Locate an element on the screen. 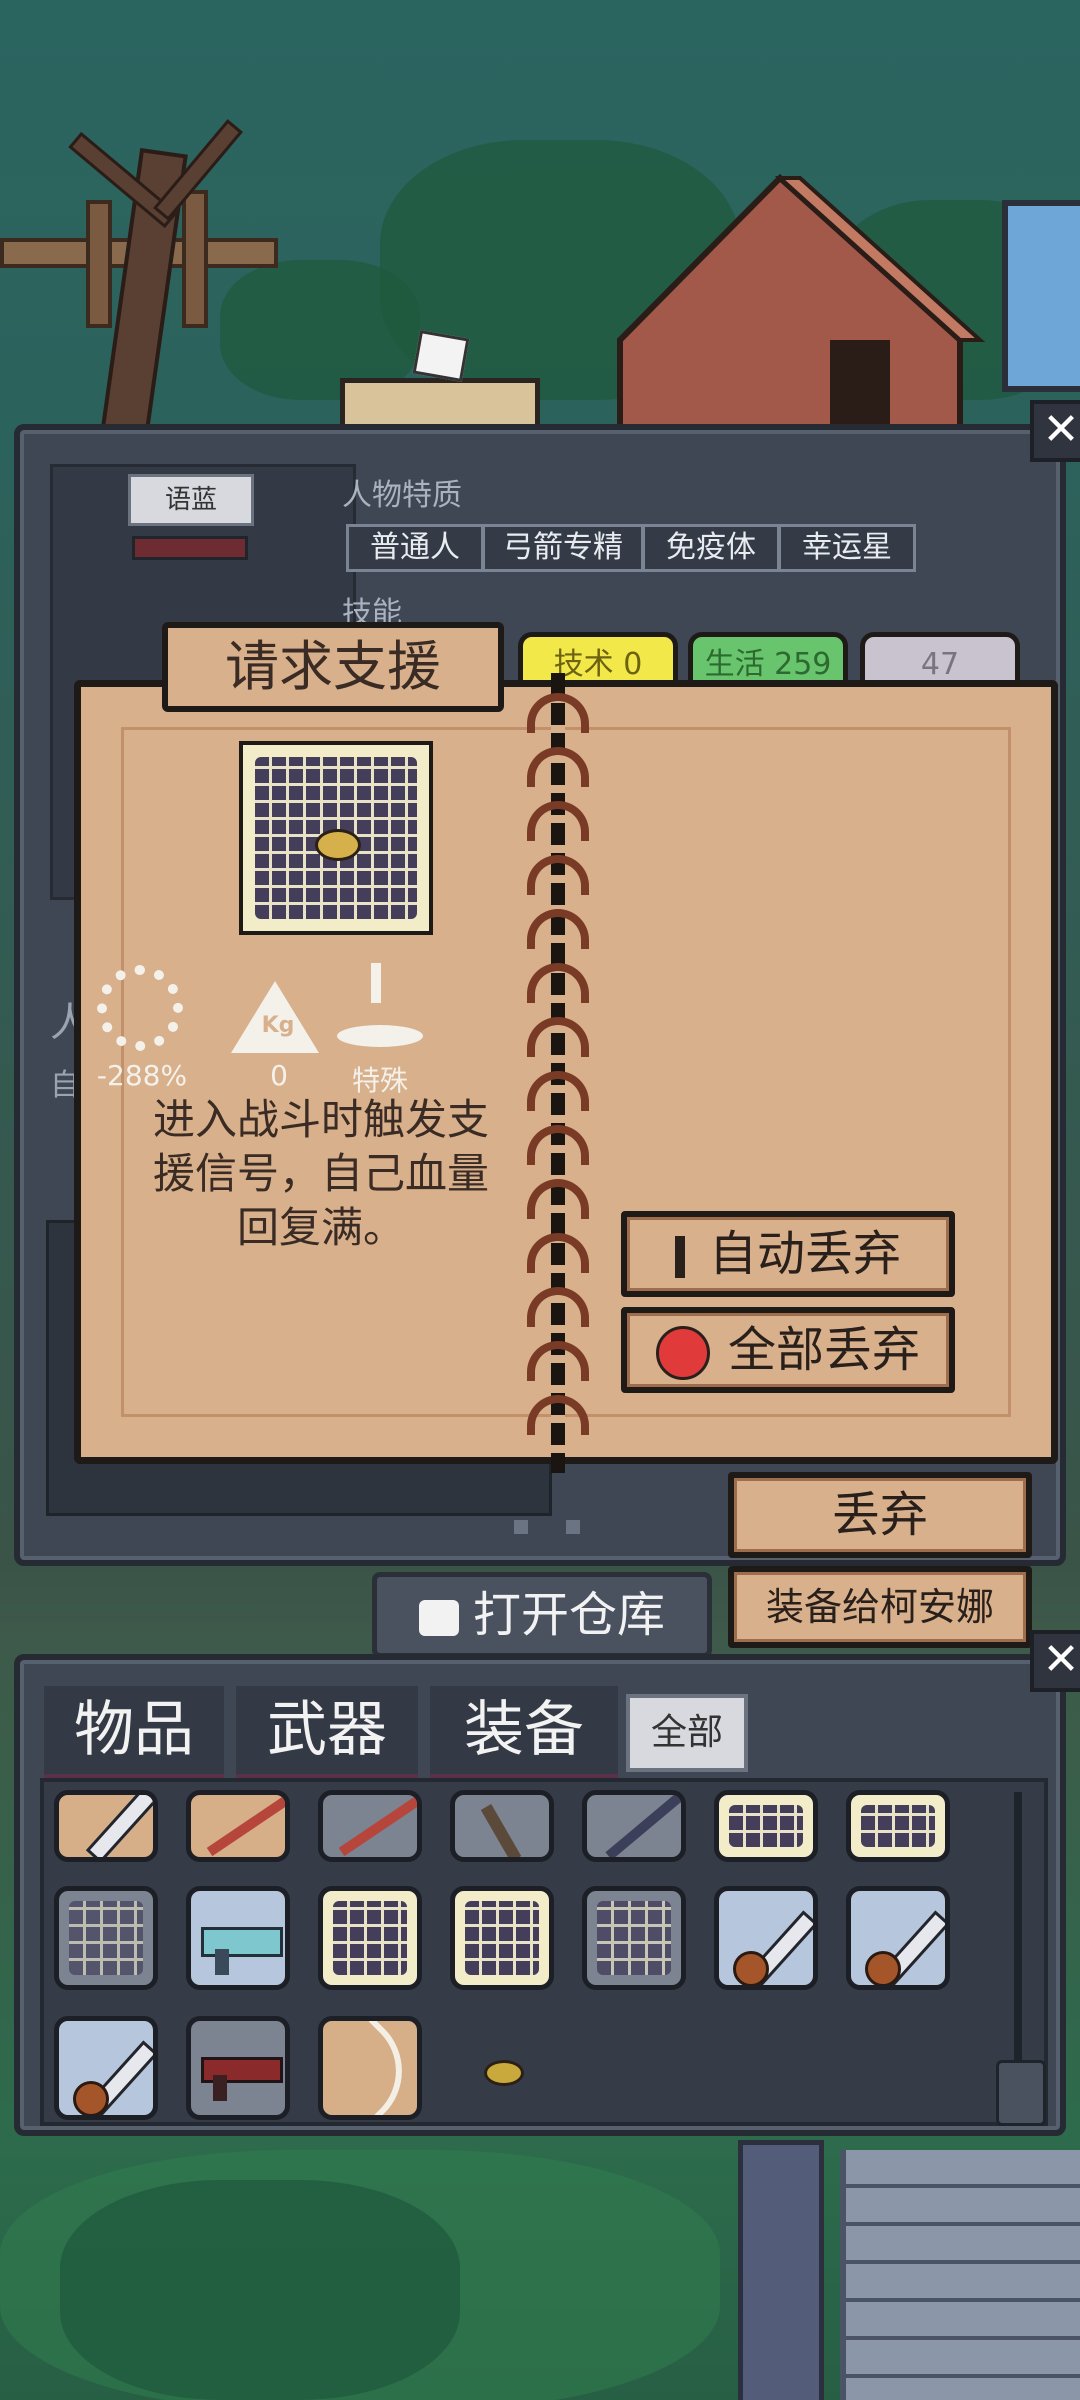  stat-value-weight: 0 is located at coordinates (279, 1075).